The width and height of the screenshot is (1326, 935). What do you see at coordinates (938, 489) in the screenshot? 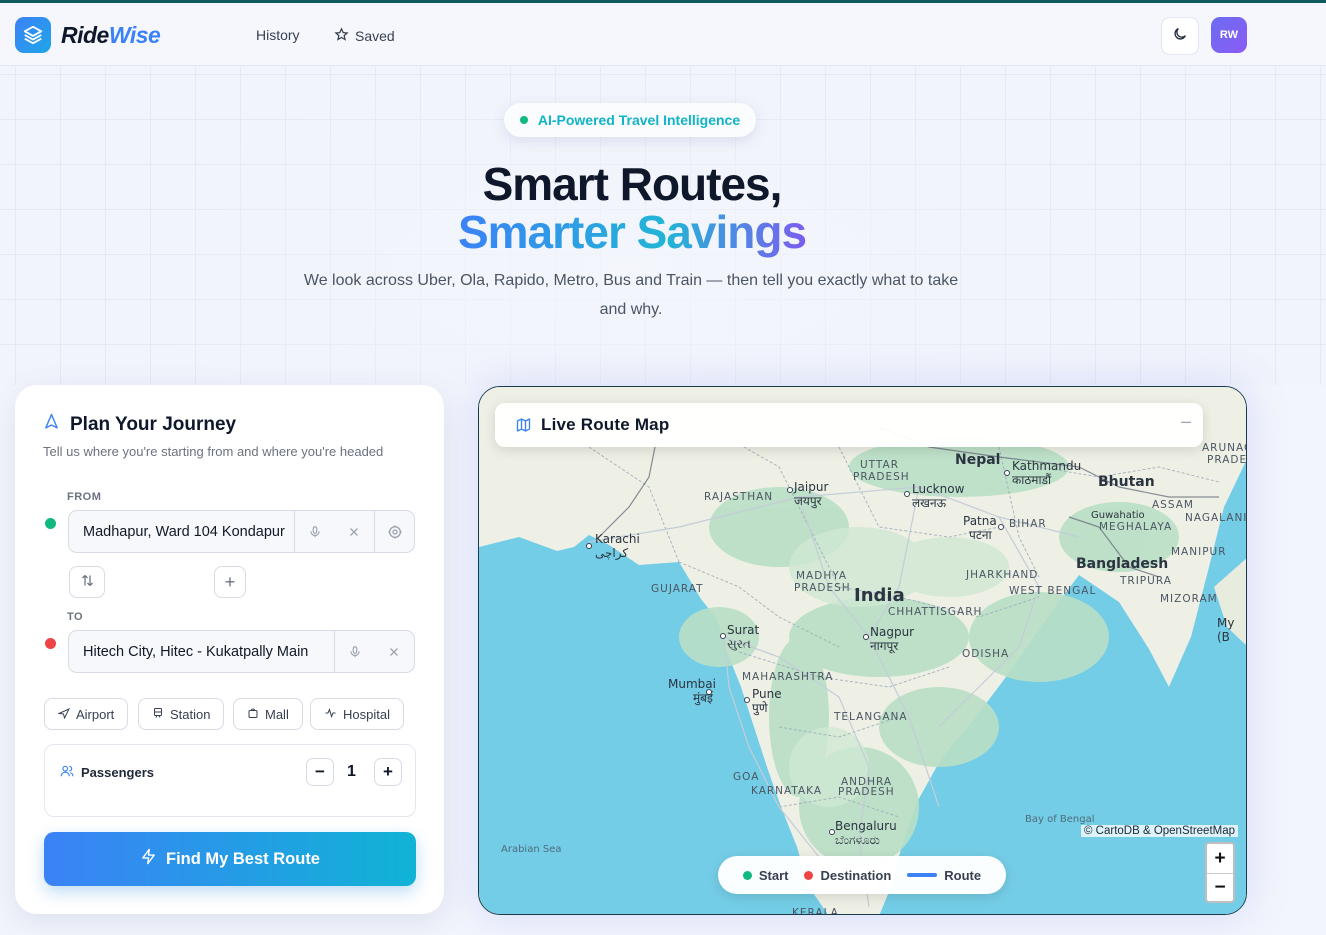
I see `label-lucknow: Lucknow` at bounding box center [938, 489].